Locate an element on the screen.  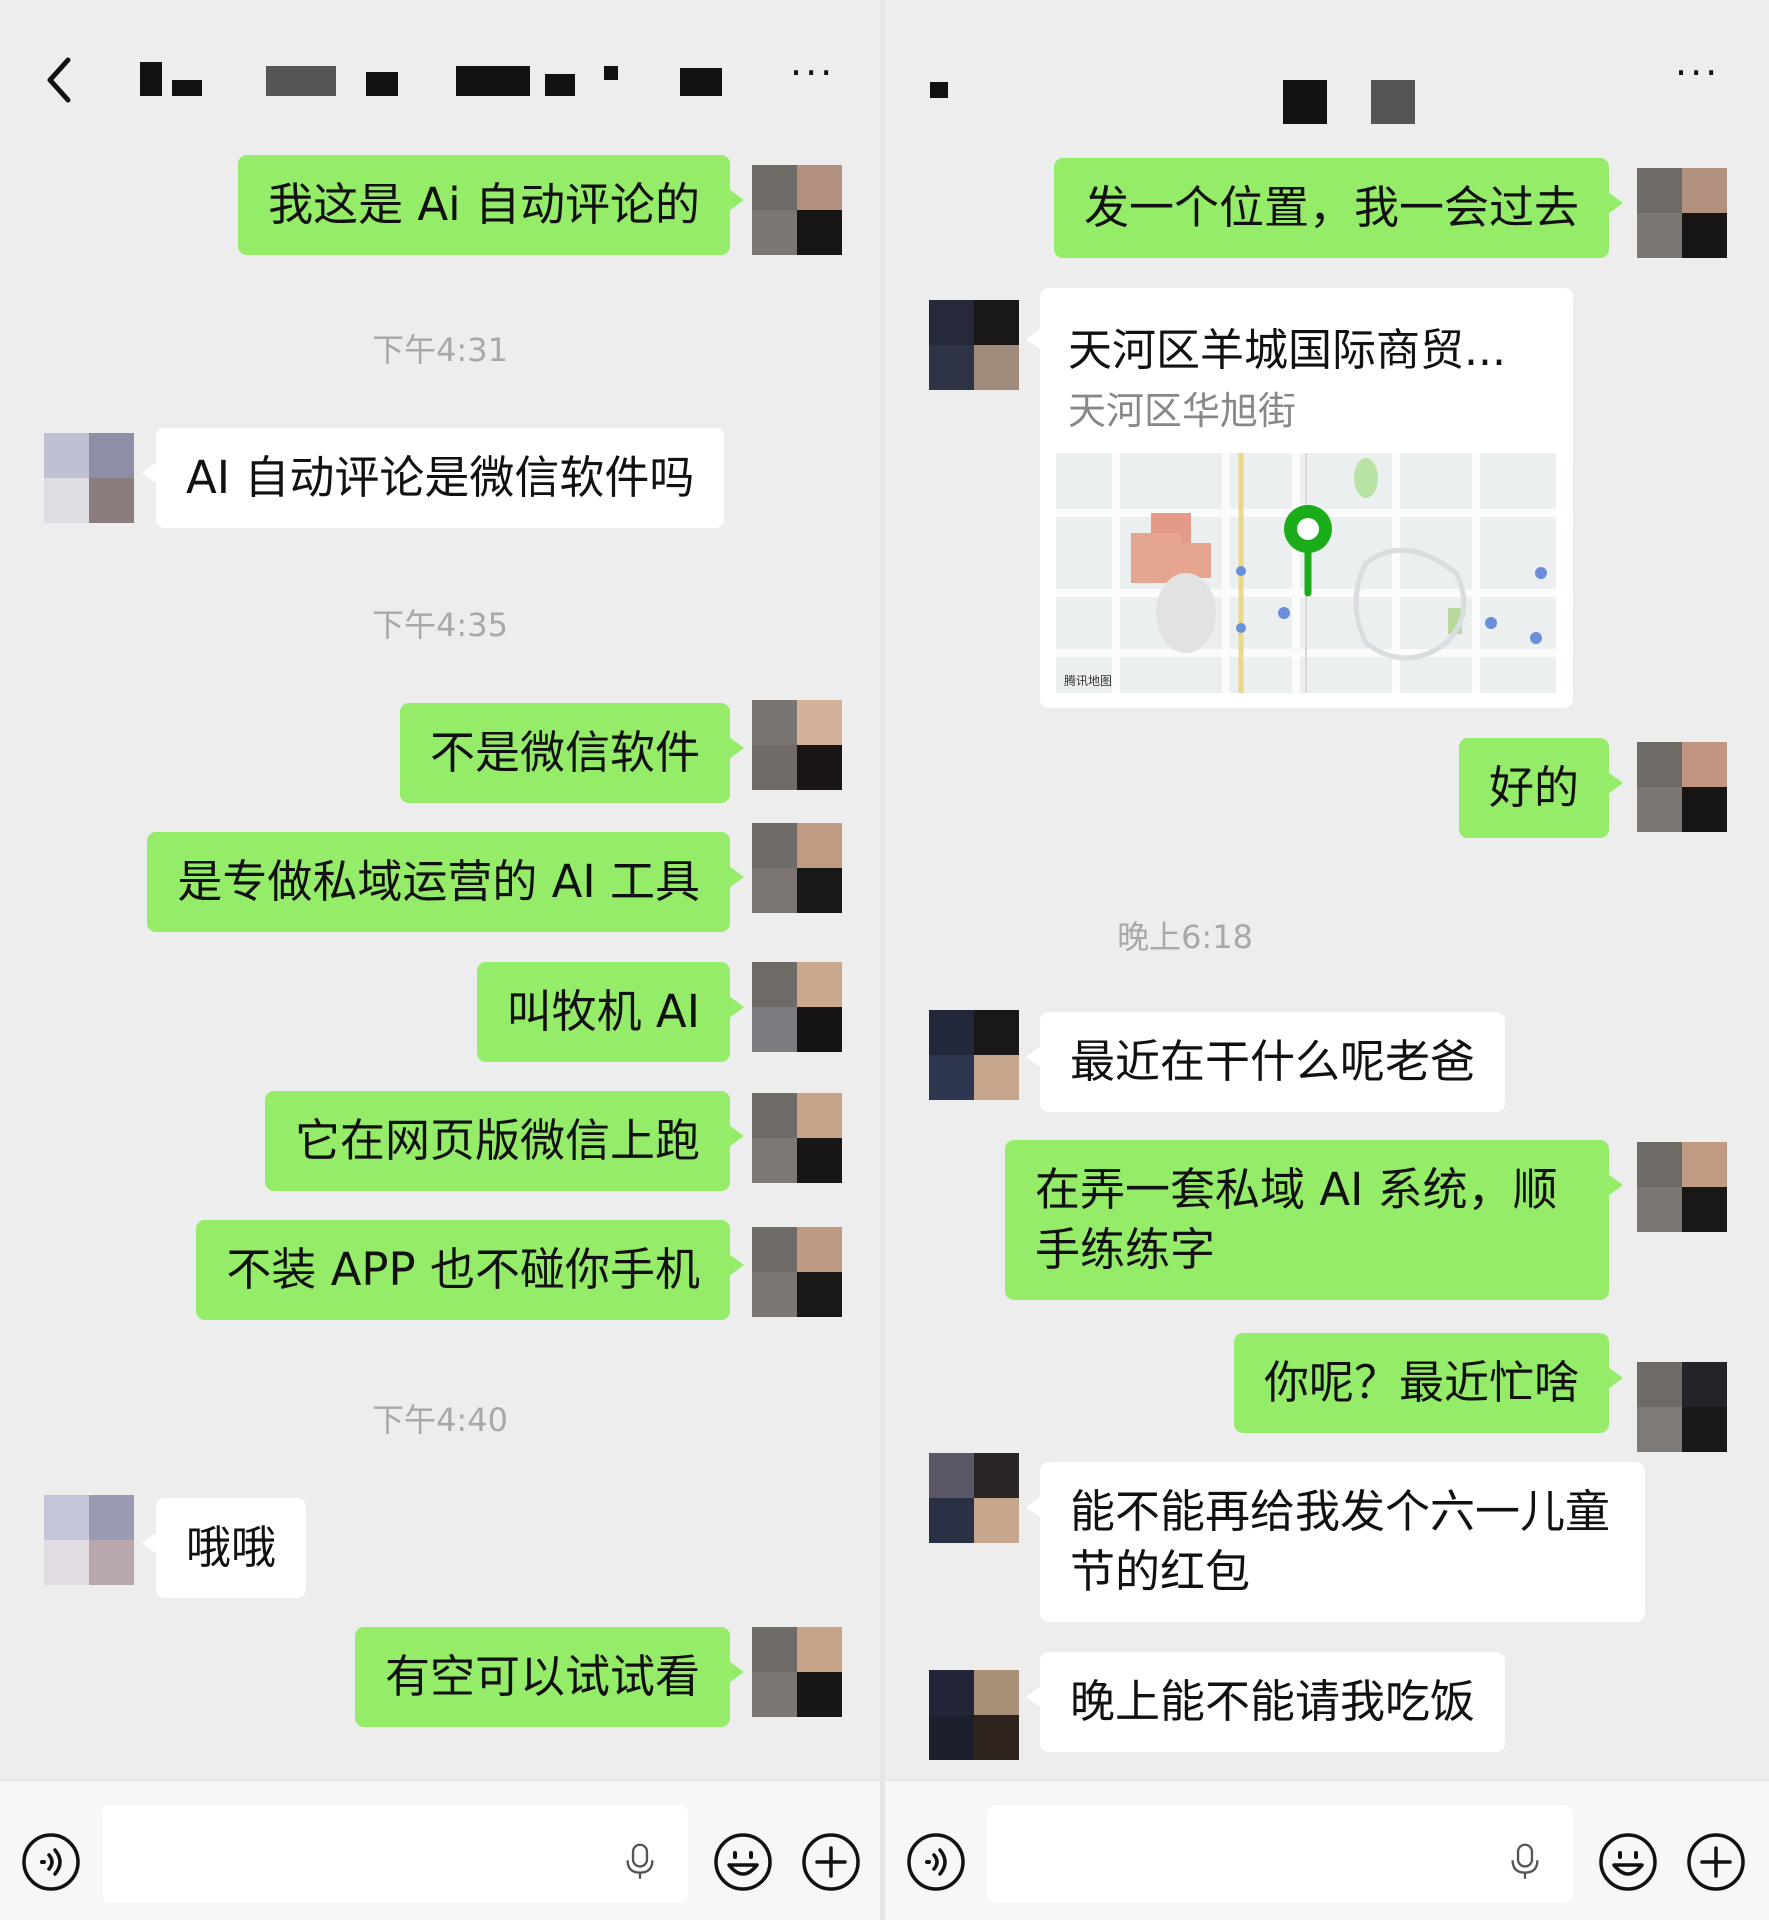
sent-message-bubble: 是专做私域运营的 AI 工具 is located at coordinates (445, 882).